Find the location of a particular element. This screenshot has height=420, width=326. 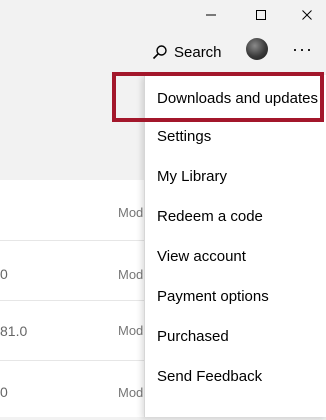

maximize-icon is located at coordinates (261, 15).